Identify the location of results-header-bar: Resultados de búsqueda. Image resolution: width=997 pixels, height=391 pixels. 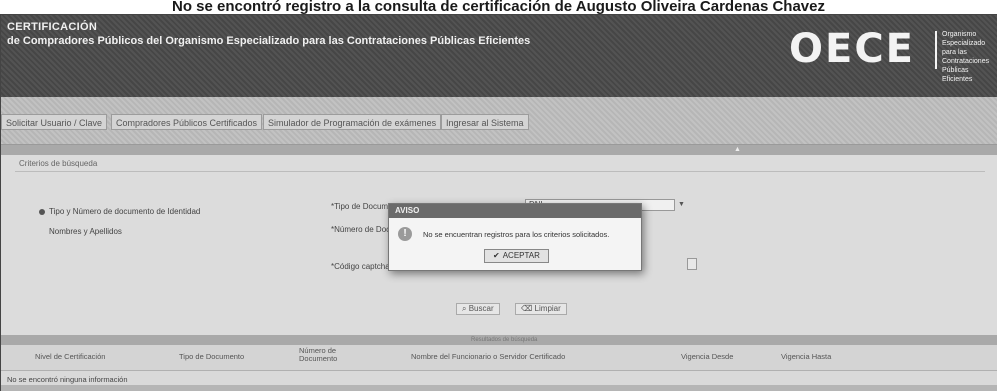
(499, 340).